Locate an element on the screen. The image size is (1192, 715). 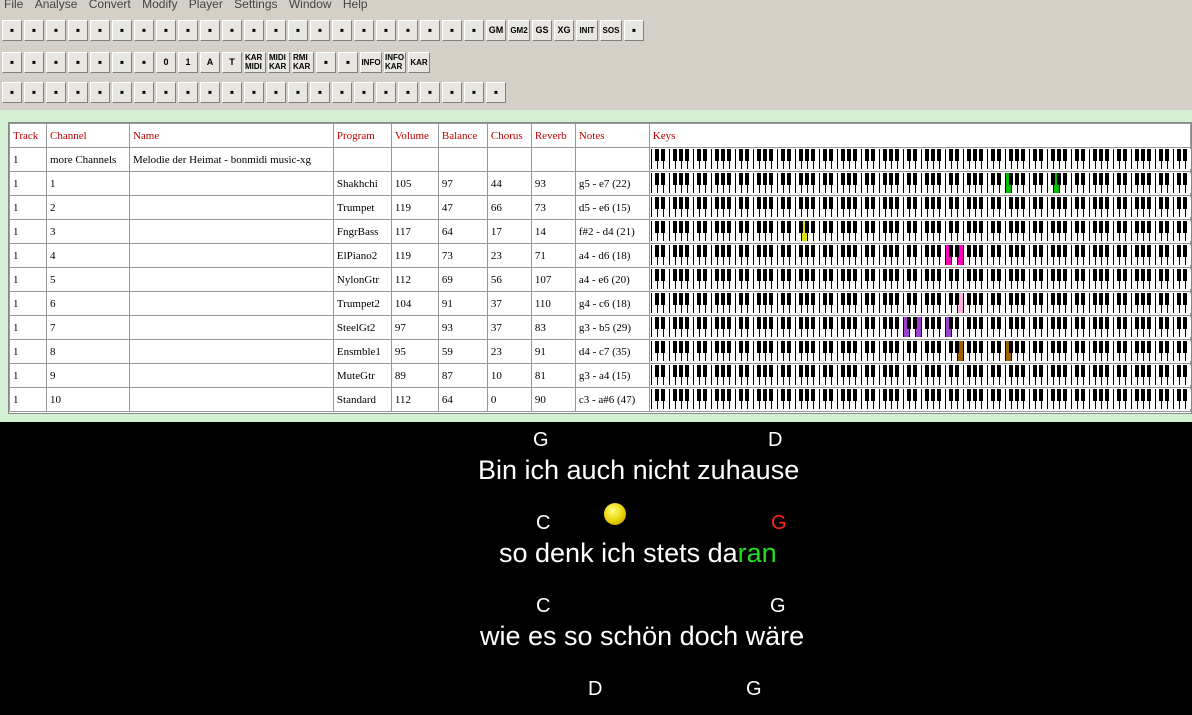
wave-icon: ▪ is located at coordinates (100, 92).